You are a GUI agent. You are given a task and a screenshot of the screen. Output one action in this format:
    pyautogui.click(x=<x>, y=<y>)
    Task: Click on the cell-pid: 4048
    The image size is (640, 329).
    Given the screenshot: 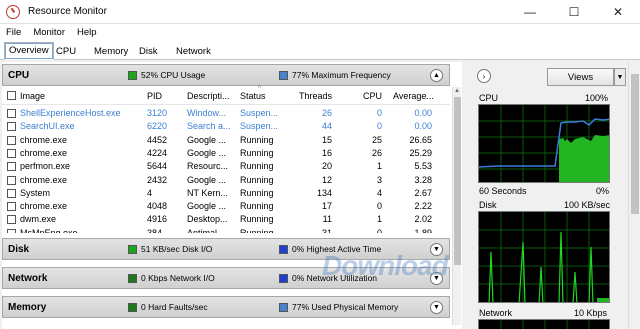 What is the action you would take?
    pyautogui.click(x=157, y=206)
    